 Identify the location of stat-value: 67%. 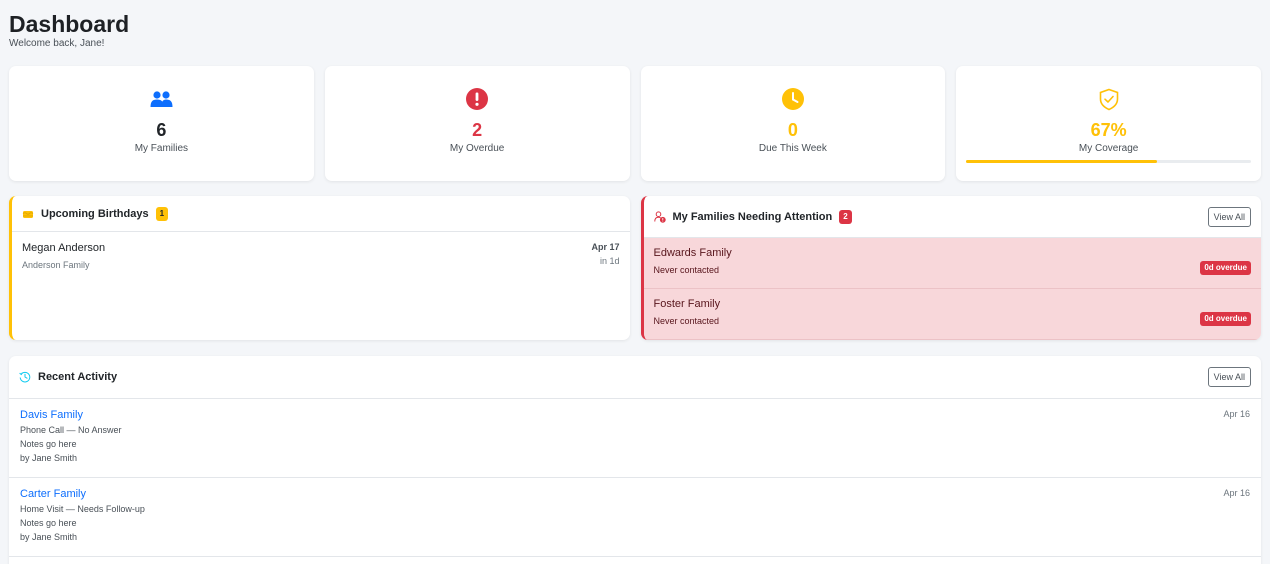
(1108, 130).